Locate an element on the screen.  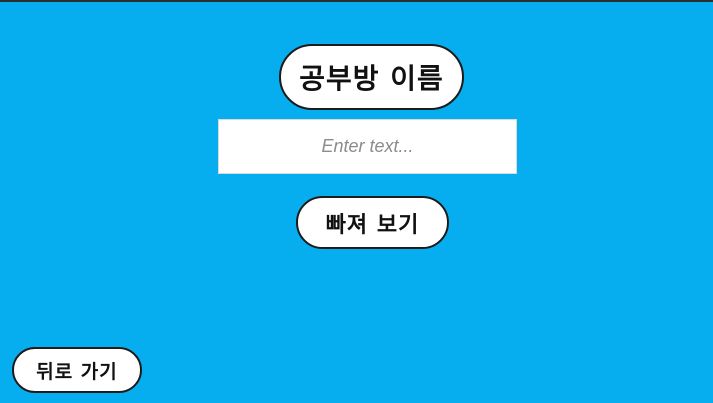
enter-button: 빠져 보기 is located at coordinates (372, 222).